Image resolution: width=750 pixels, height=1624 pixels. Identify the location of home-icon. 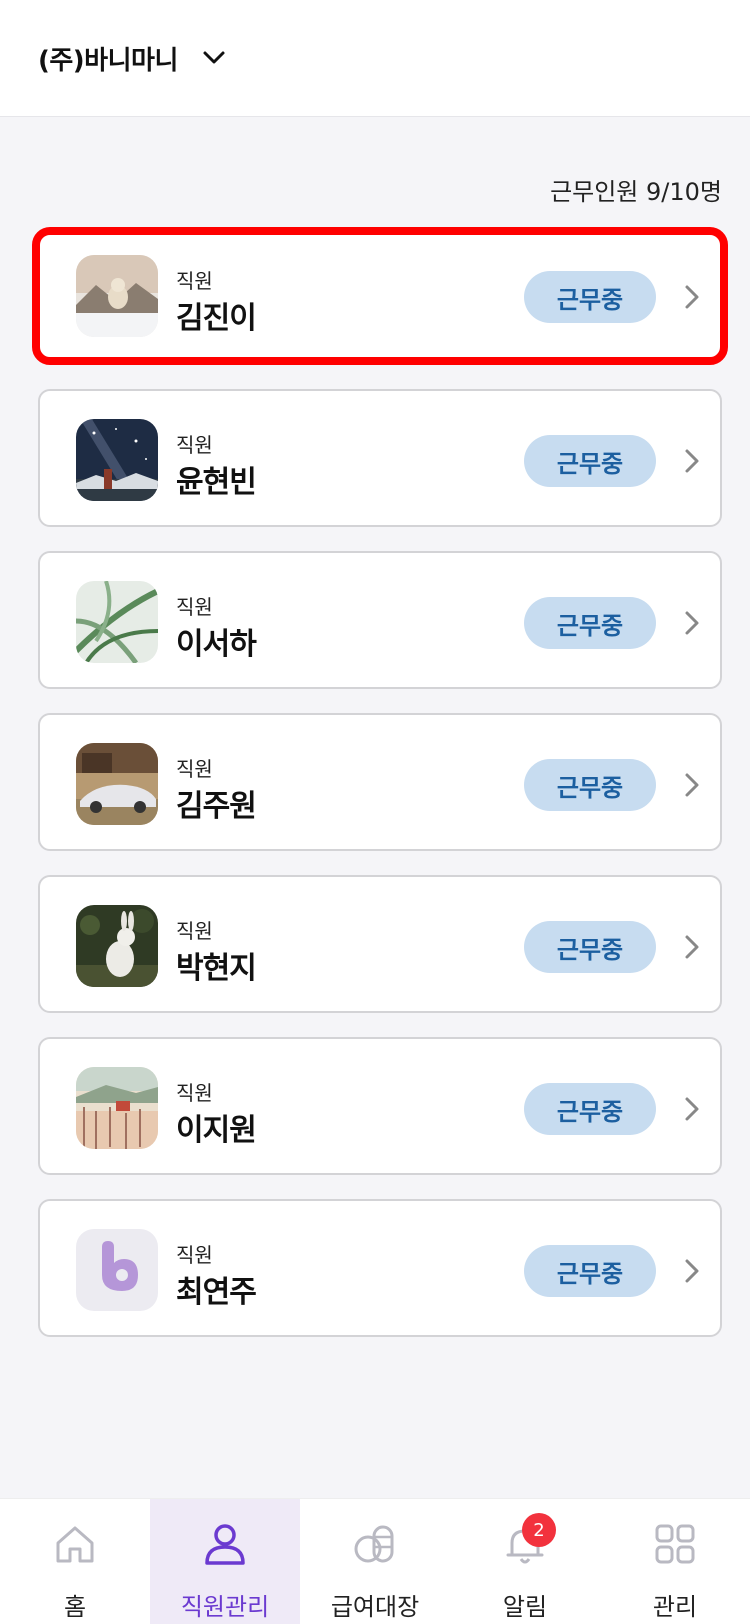
(75, 1544).